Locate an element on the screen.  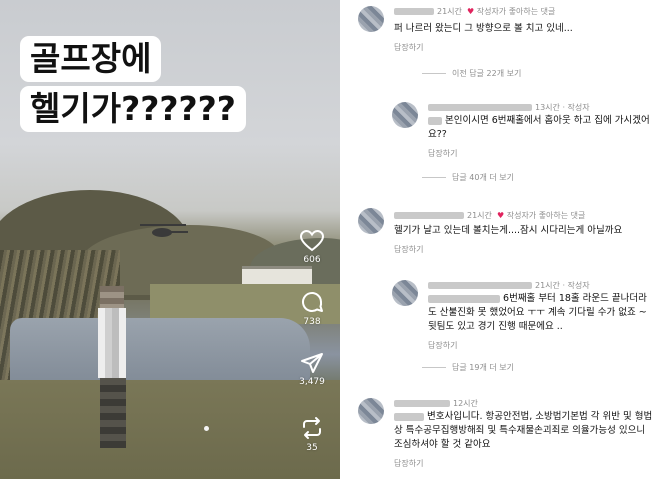
comment-time: 21시간 · 작성자 is located at coordinates (562, 285).